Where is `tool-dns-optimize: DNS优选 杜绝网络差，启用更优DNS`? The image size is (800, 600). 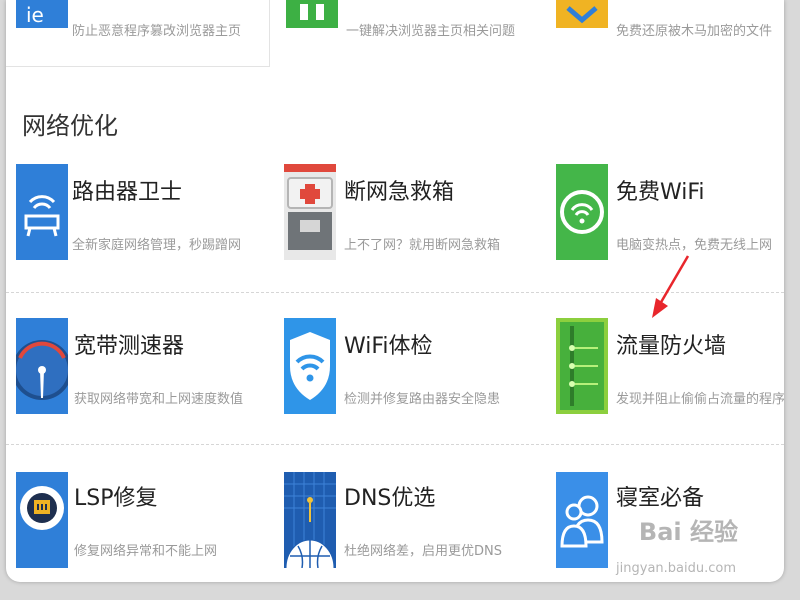 tool-dns-optimize: DNS优选 杜绝网络差，启用更优DNS is located at coordinates (409, 522).